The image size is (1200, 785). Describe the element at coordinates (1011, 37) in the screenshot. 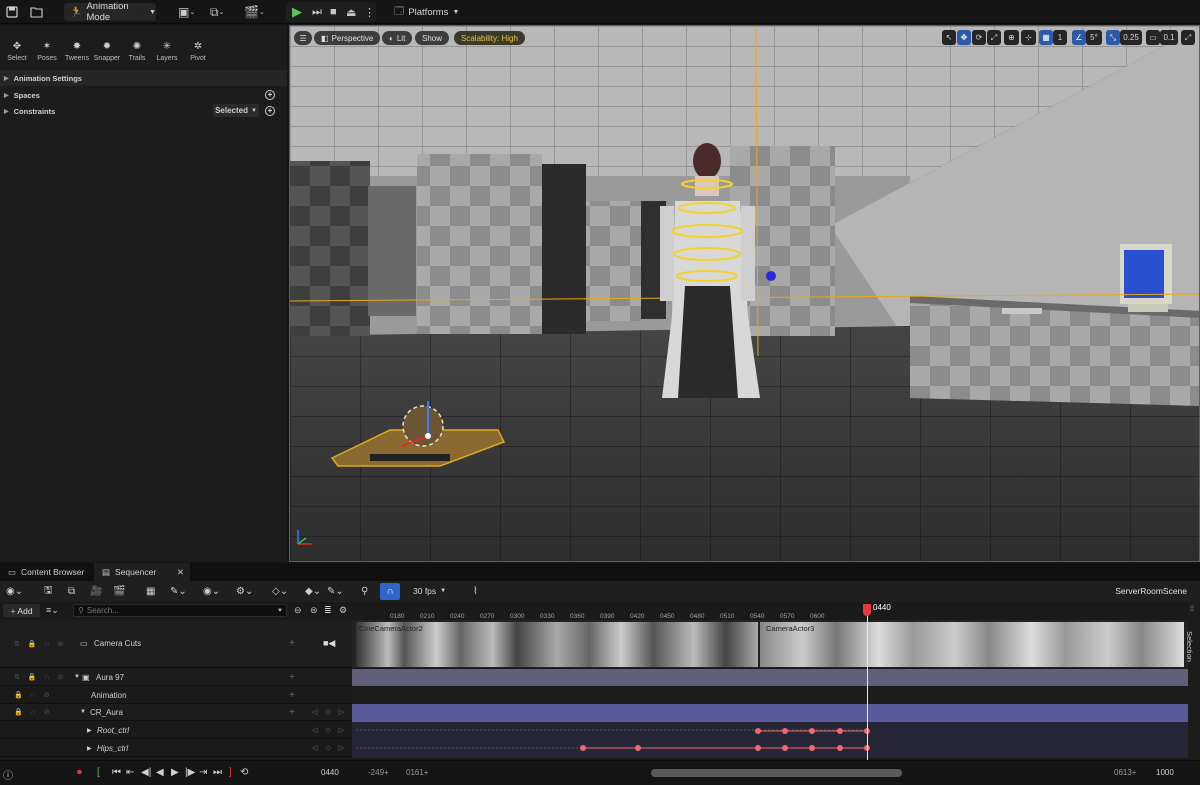

I see `world-space-icon: ⊕` at that location.